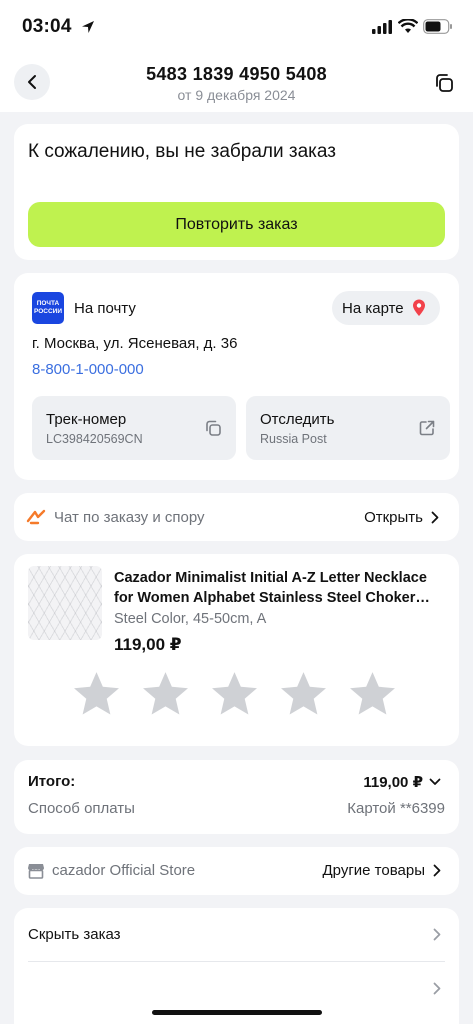  I want to click on open-chat-label: Открыть, so click(393, 517).